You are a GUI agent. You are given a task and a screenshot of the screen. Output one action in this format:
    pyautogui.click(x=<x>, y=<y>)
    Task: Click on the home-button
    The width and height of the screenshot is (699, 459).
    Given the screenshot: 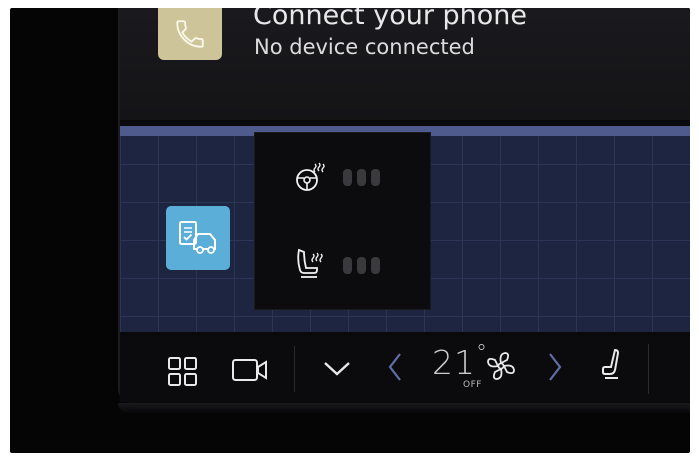 What is the action you would take?
    pyautogui.click(x=183, y=372)
    